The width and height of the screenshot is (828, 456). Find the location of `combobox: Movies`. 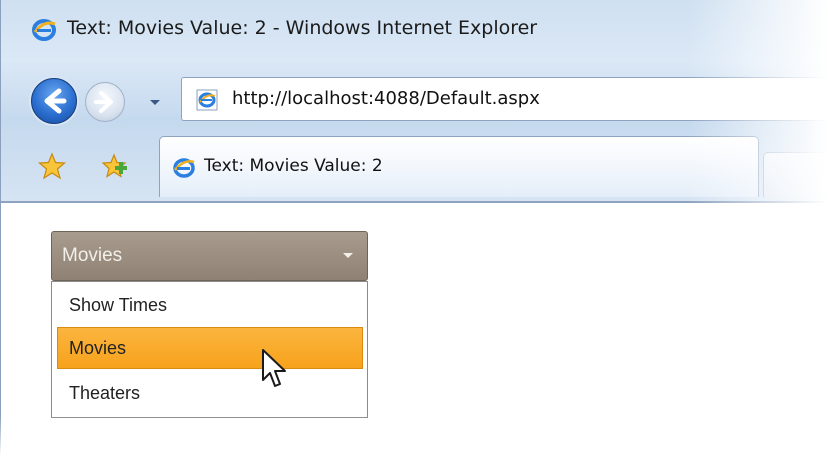

combobox: Movies is located at coordinates (209, 256).